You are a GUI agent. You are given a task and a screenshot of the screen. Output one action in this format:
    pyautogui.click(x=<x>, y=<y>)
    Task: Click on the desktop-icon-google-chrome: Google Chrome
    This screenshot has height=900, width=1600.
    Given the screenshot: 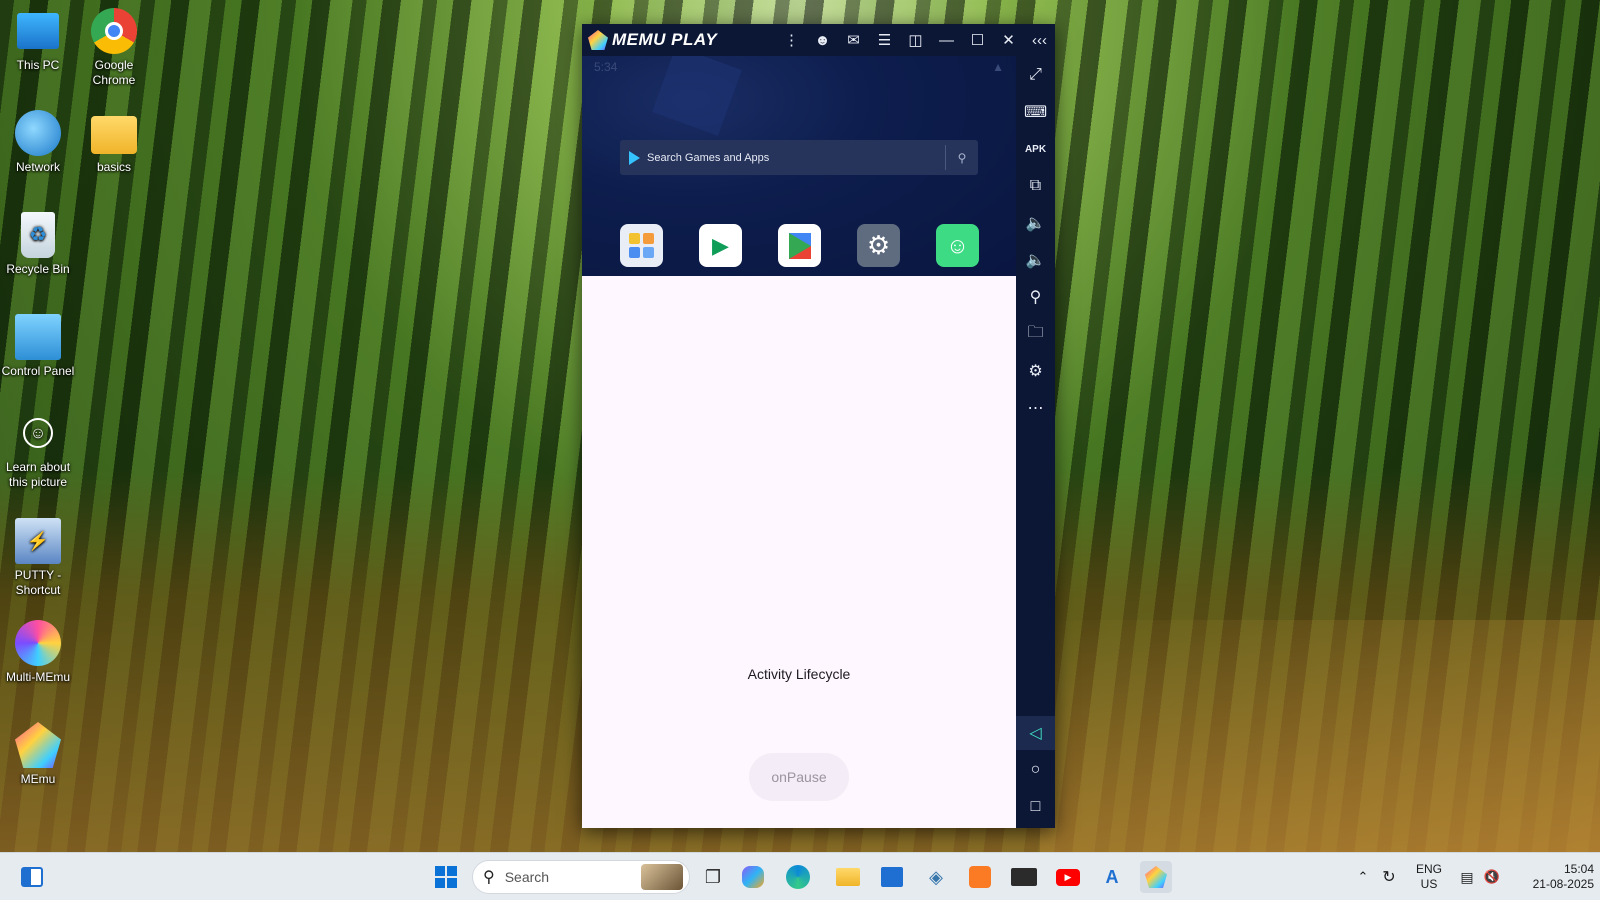 What is the action you would take?
    pyautogui.click(x=114, y=48)
    